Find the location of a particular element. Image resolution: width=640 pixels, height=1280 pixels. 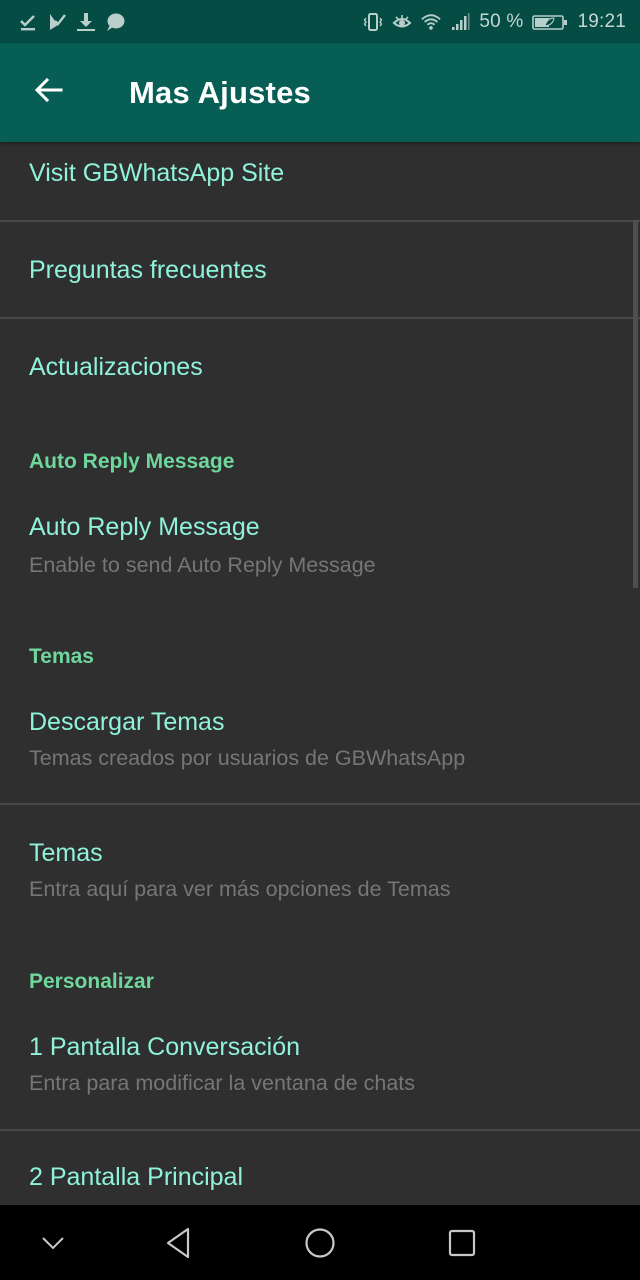

recents-square-icon is located at coordinates (462, 1243).